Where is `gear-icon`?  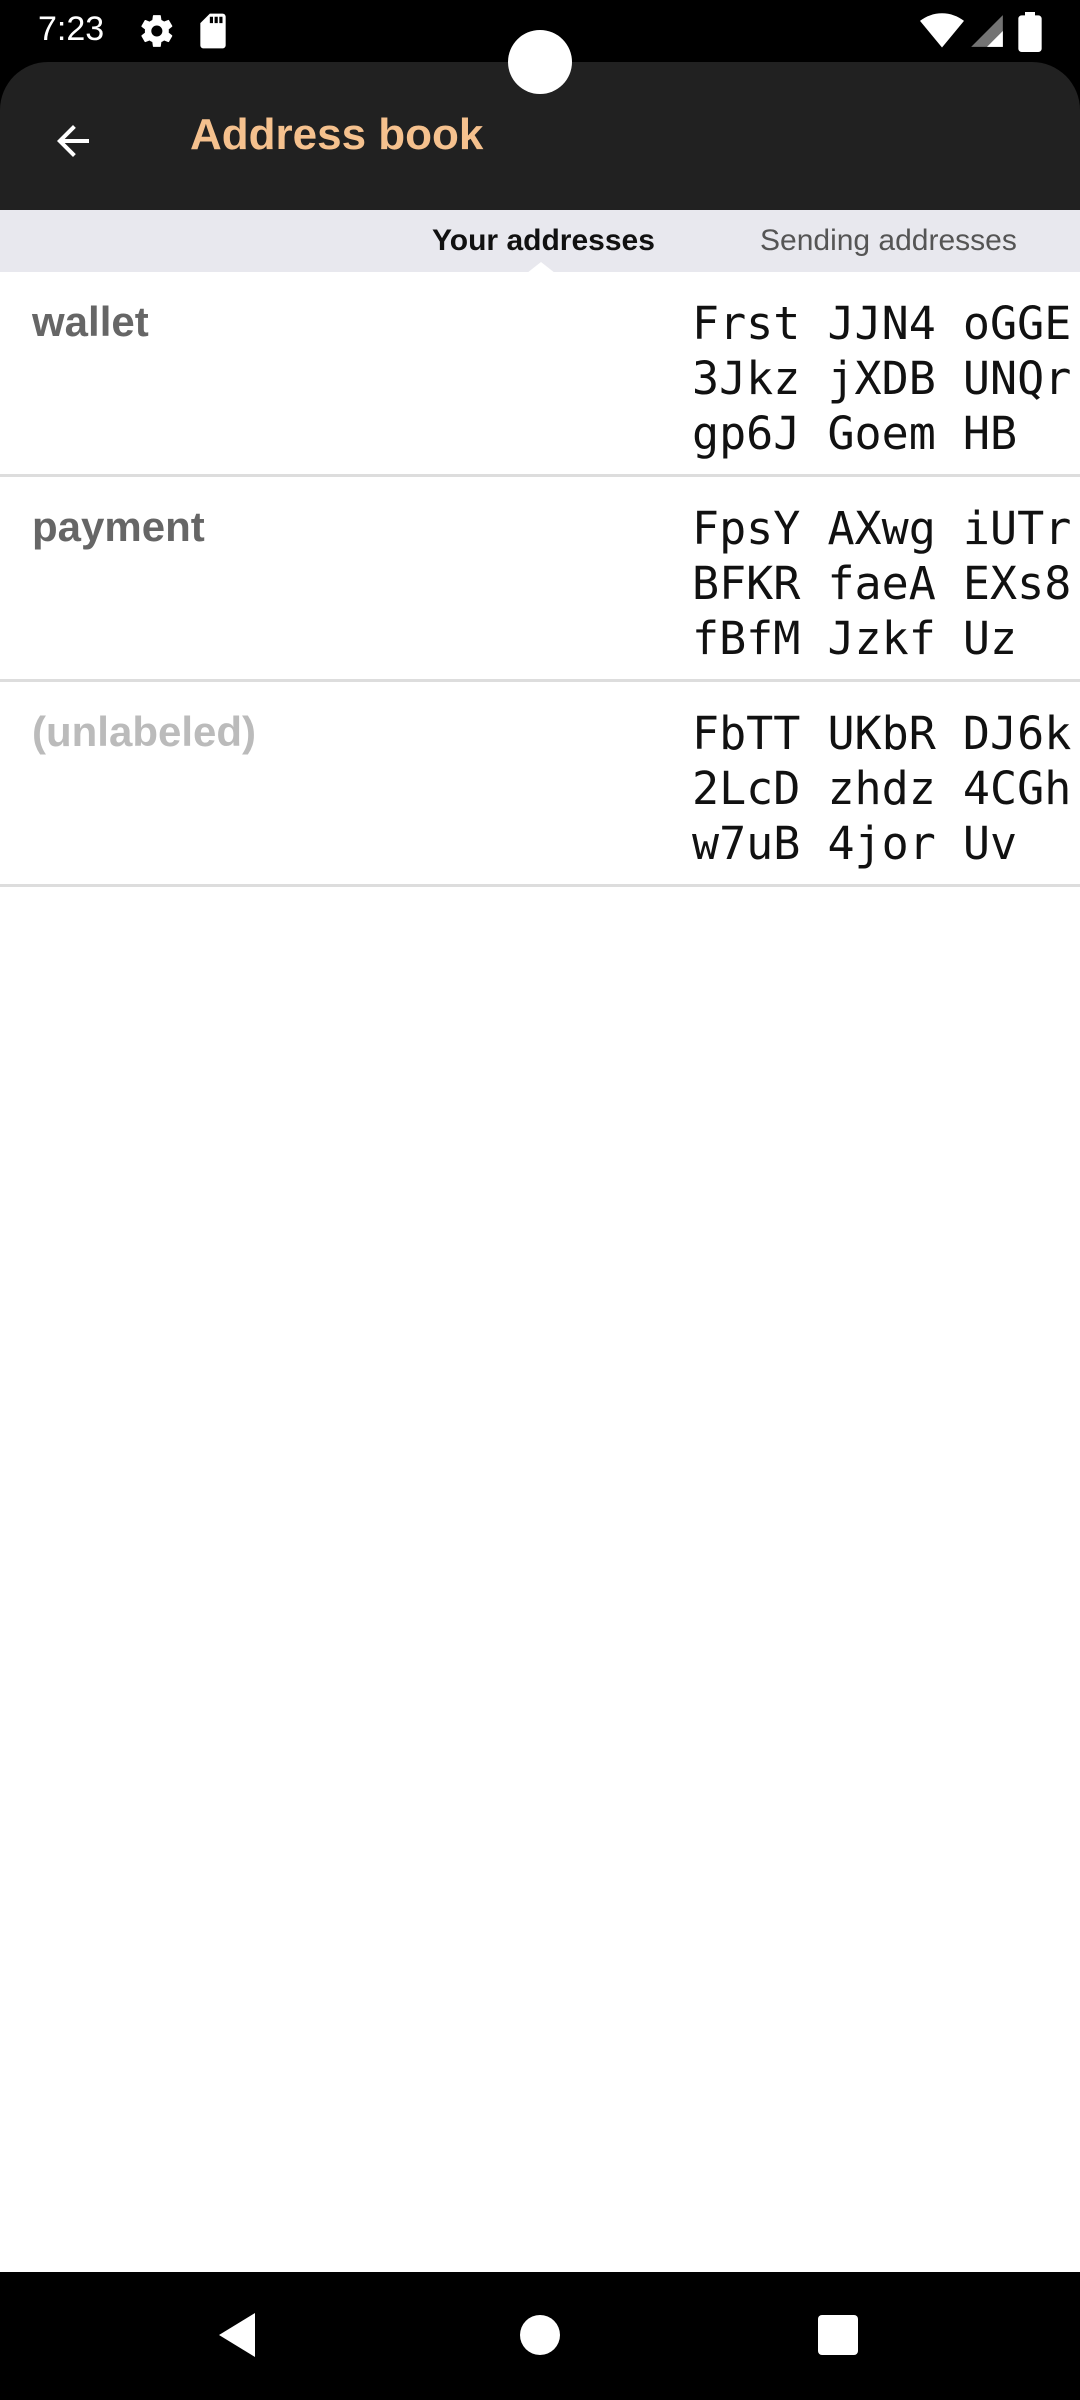
gear-icon is located at coordinates (157, 33).